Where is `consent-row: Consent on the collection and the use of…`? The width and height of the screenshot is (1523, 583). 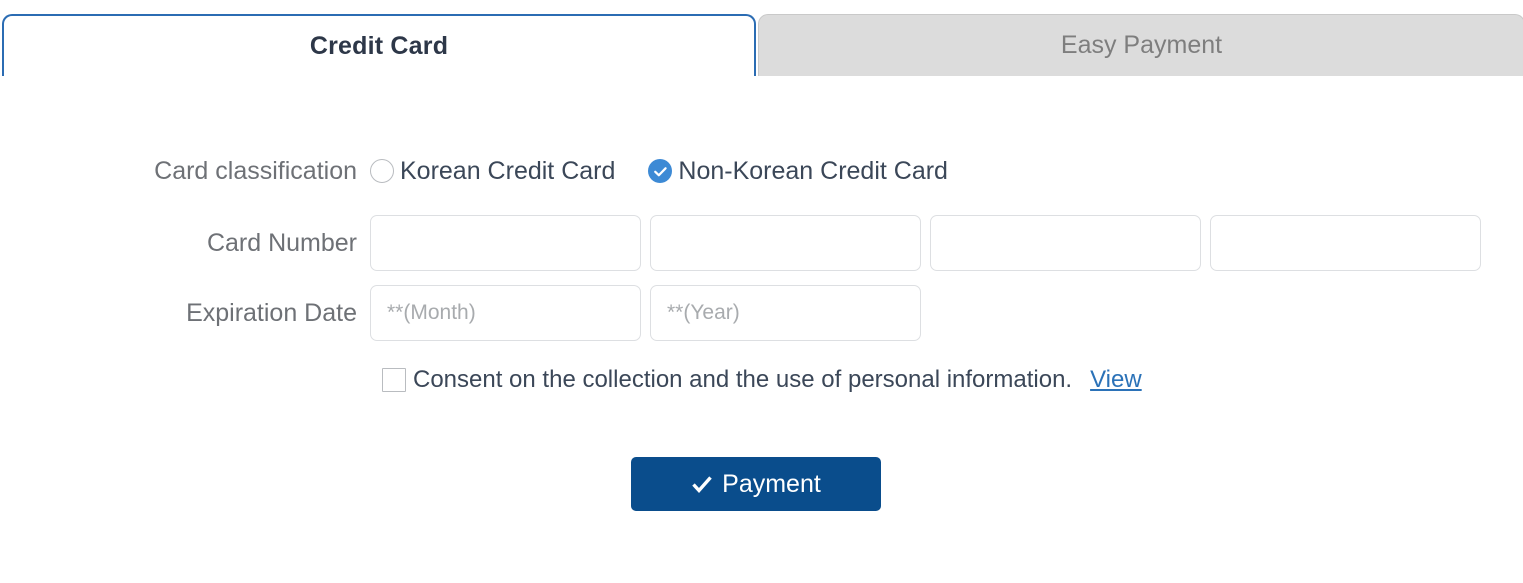
consent-row: Consent on the collection and the use of… is located at coordinates (761, 380).